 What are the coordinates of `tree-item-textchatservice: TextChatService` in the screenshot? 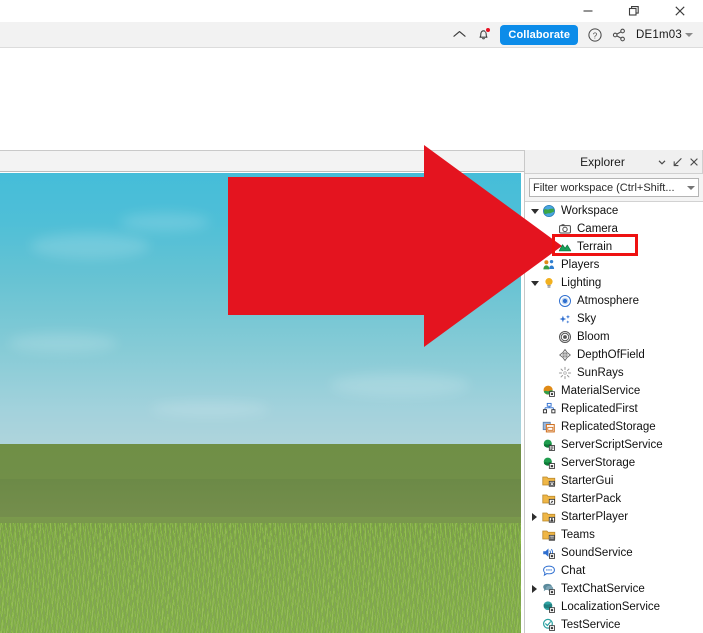 It's located at (614, 589).